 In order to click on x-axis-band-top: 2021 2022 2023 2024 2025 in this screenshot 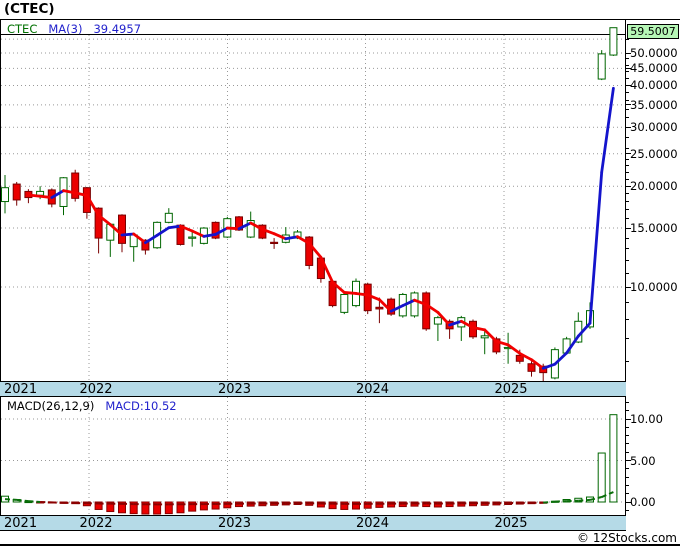, I will do `click(313, 389)`.